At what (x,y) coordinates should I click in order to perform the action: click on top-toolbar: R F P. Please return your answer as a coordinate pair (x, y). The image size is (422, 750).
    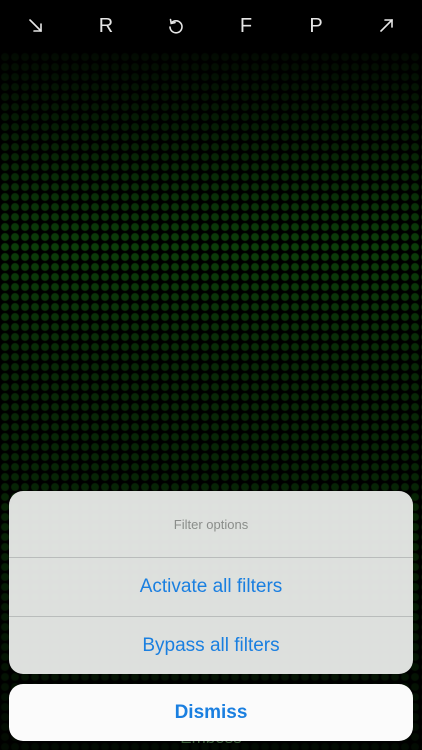
    Looking at the image, I should click on (211, 26).